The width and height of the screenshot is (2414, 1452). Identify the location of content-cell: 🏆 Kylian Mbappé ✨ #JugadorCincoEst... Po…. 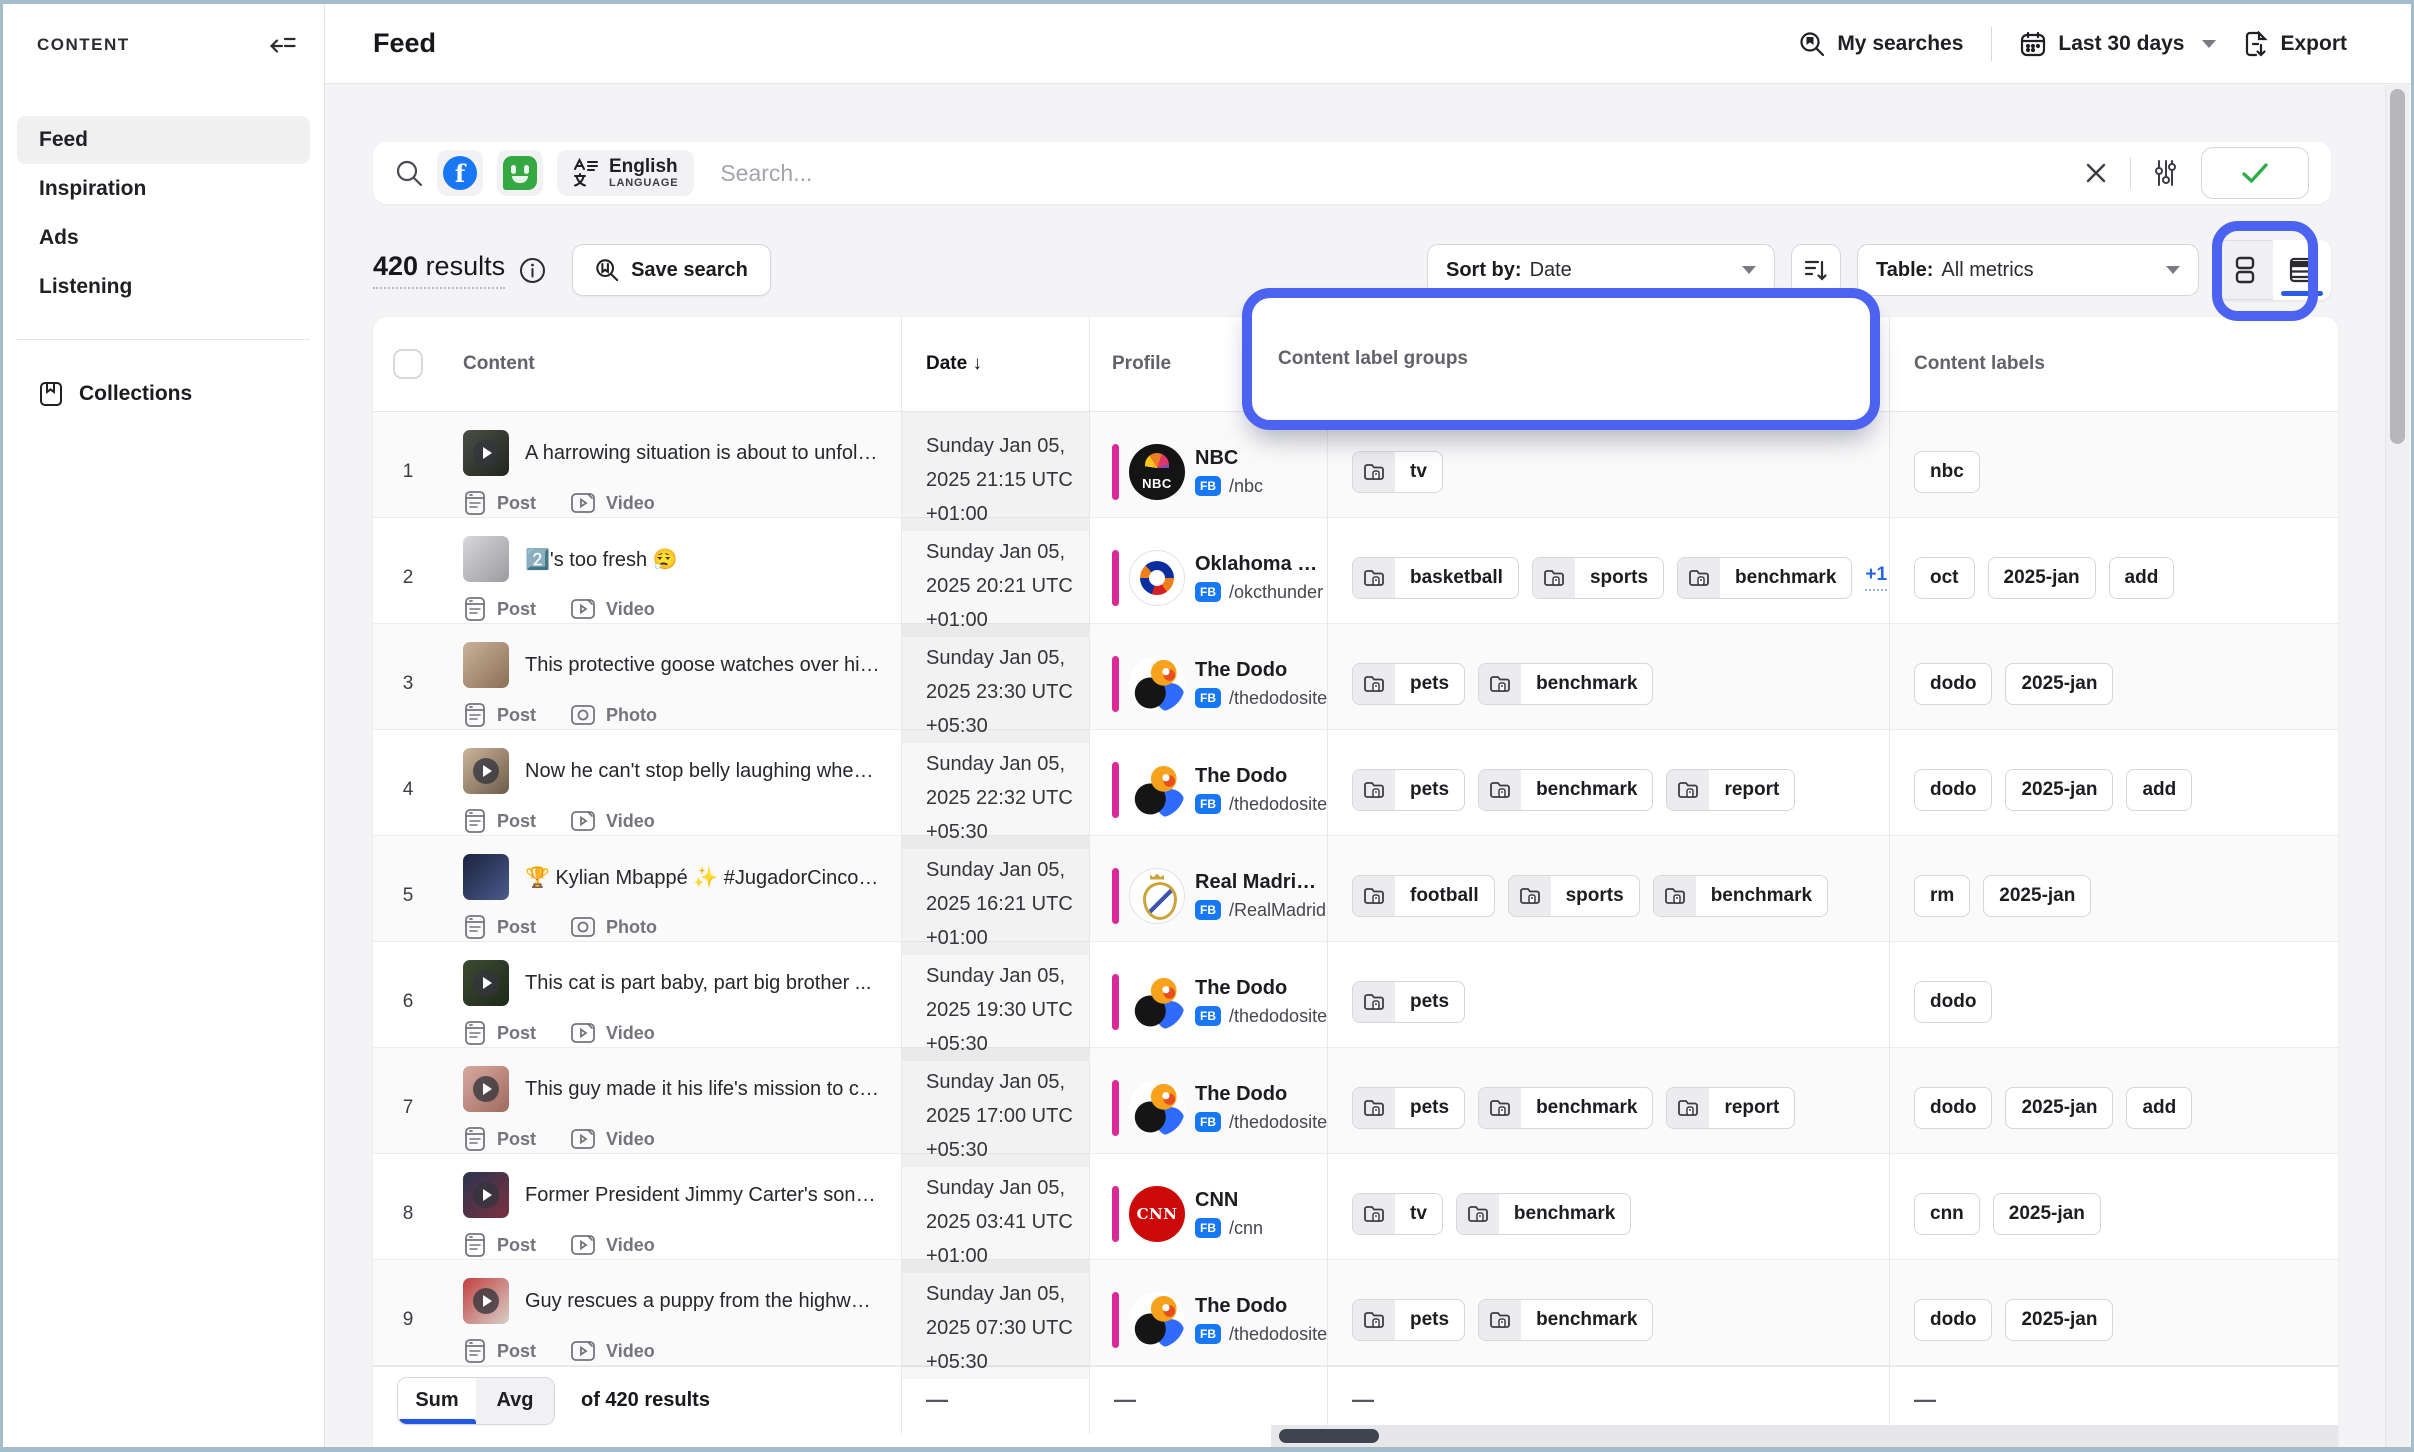
(672, 895).